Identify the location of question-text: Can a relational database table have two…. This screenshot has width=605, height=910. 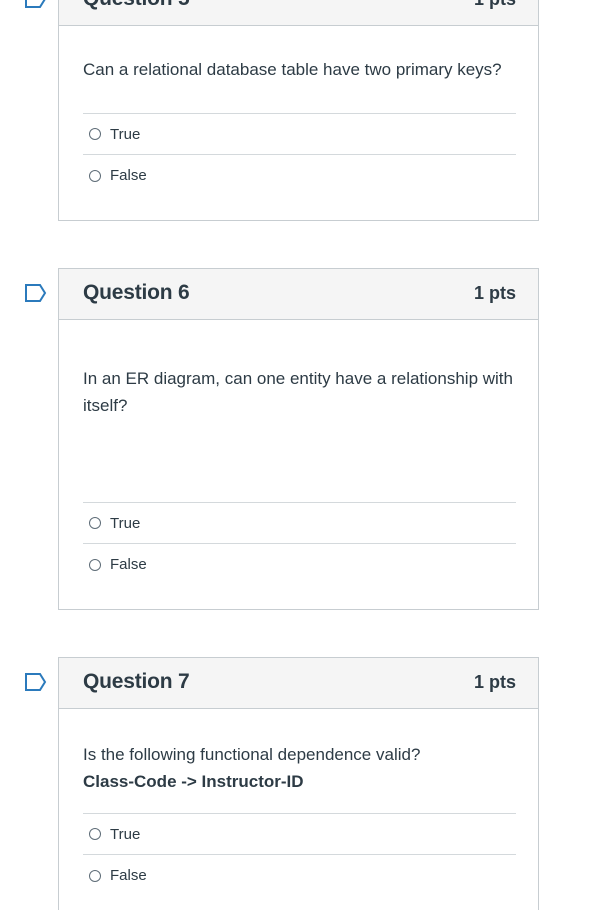
(292, 69).